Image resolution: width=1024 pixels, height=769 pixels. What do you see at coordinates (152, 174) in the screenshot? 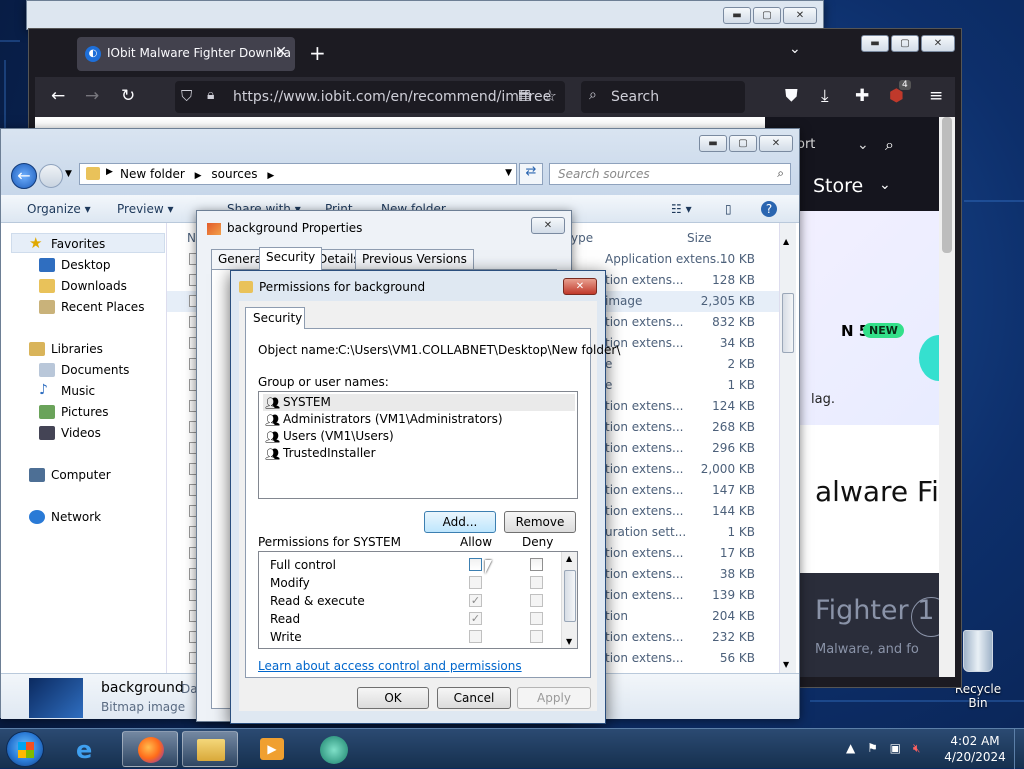
I see `breadcrumb-new-folder: New folder` at bounding box center [152, 174].